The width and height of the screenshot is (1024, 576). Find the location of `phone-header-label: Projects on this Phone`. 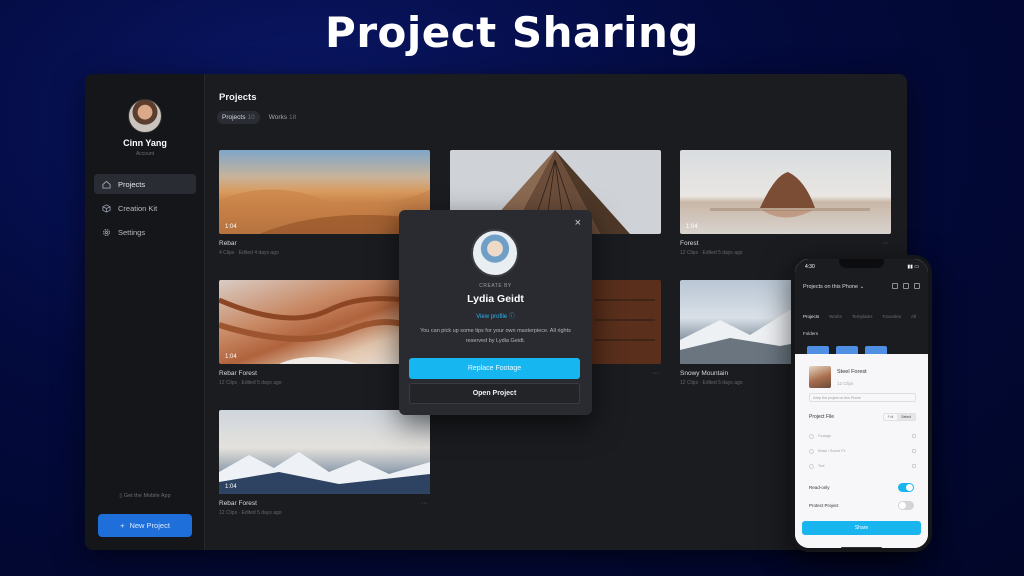

phone-header-label: Projects on this Phone is located at coordinates (831, 287).